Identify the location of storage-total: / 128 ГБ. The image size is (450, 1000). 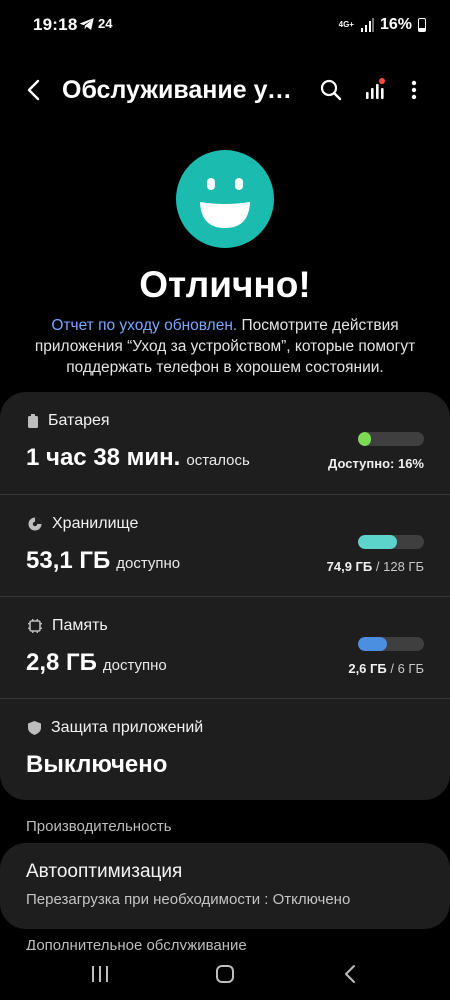
(398, 566).